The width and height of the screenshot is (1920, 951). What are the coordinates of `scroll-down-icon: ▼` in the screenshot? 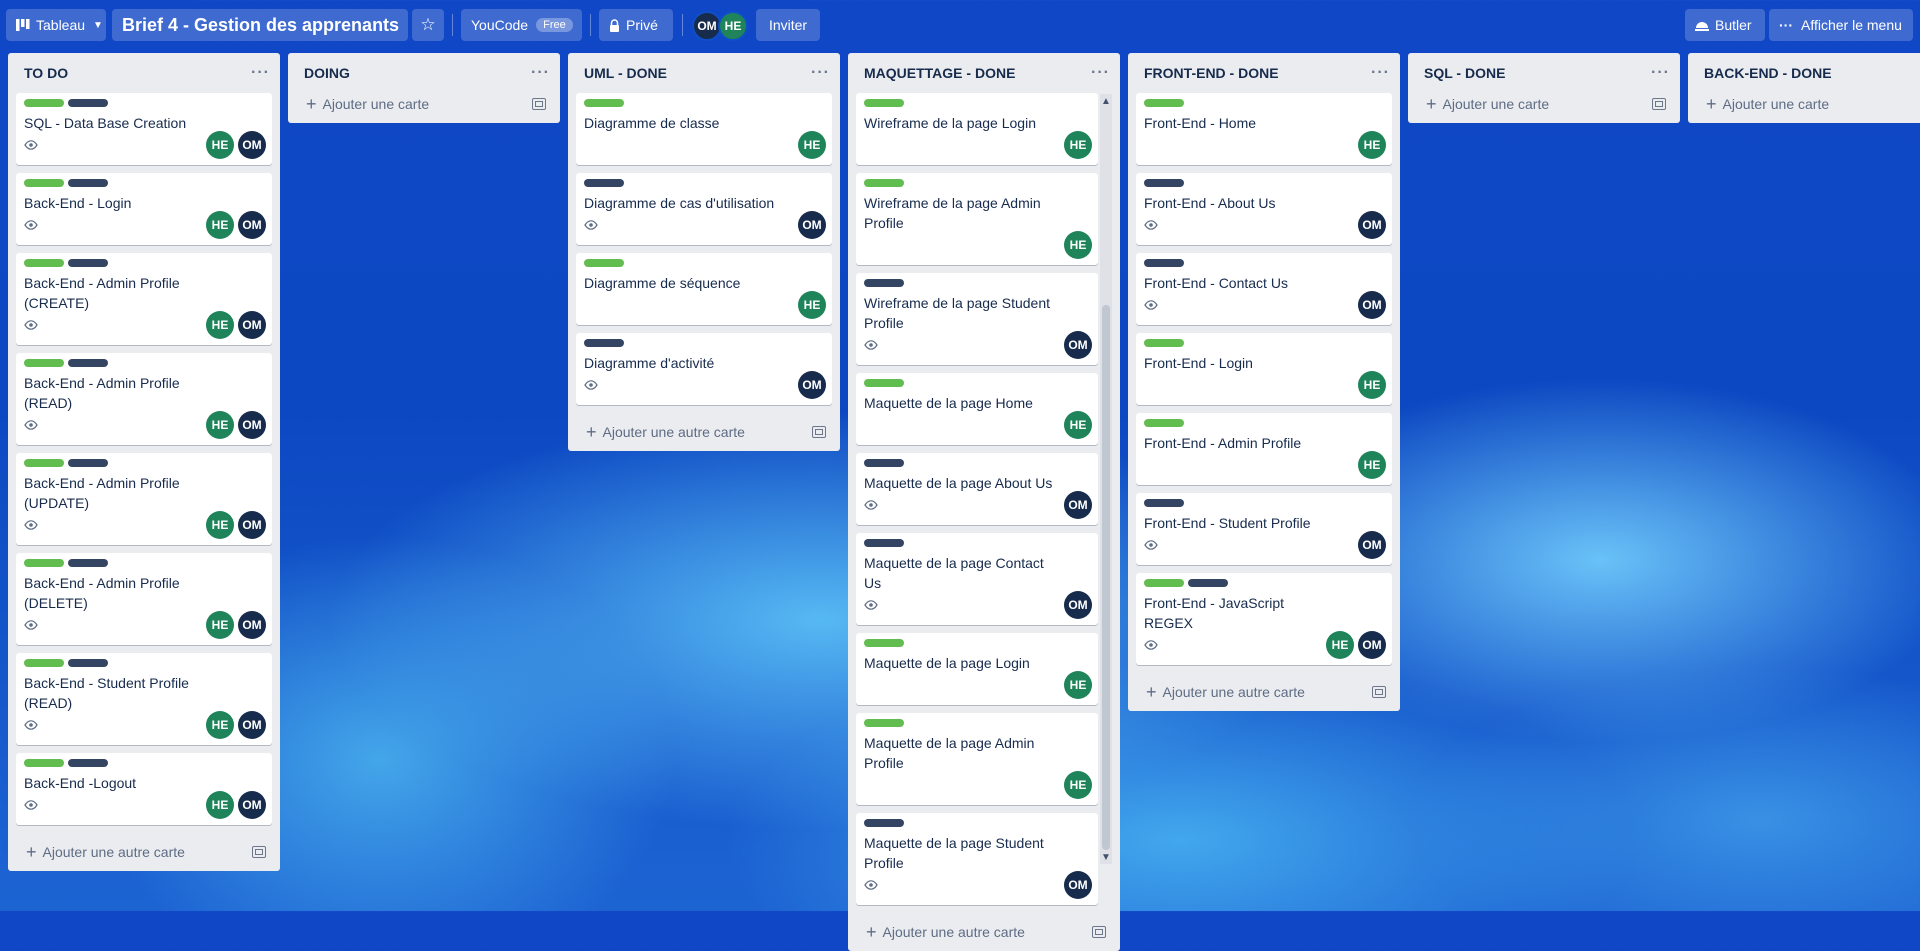 It's located at (1106, 857).